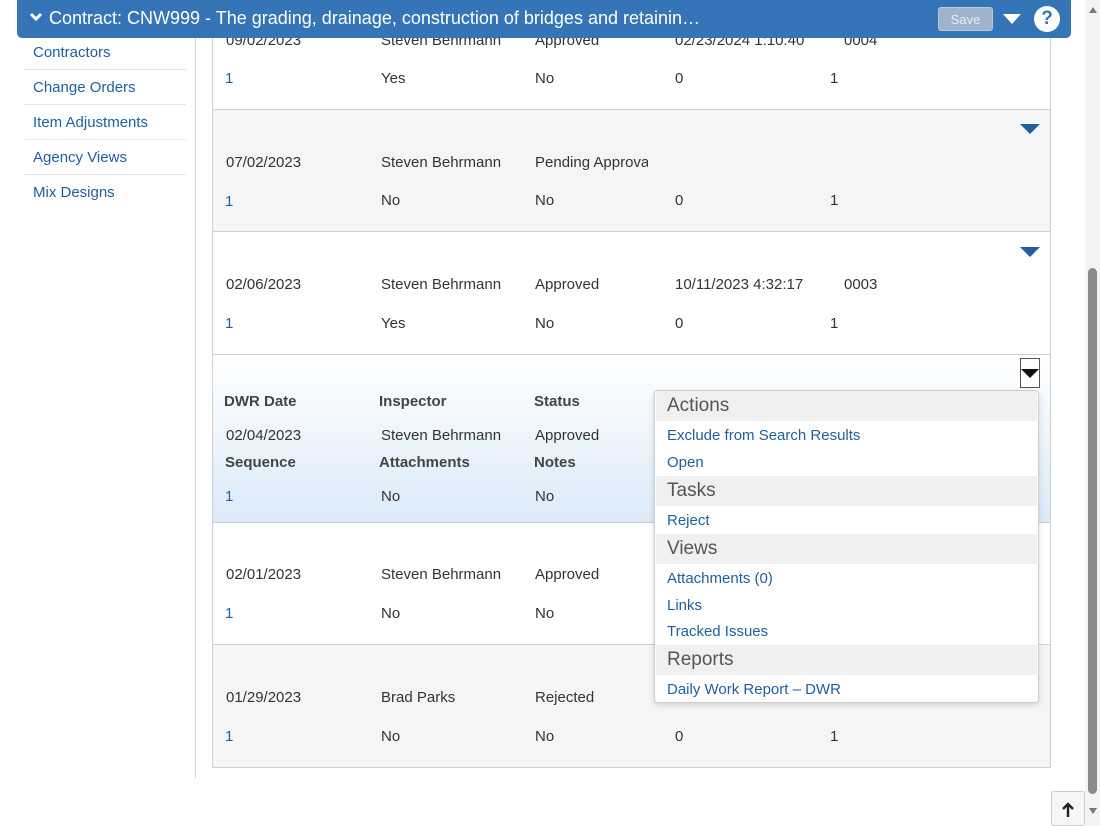 Image resolution: width=1100 pixels, height=826 pixels. I want to click on sidebar-item-item-adjustments: Item Adjustments, so click(105, 123).